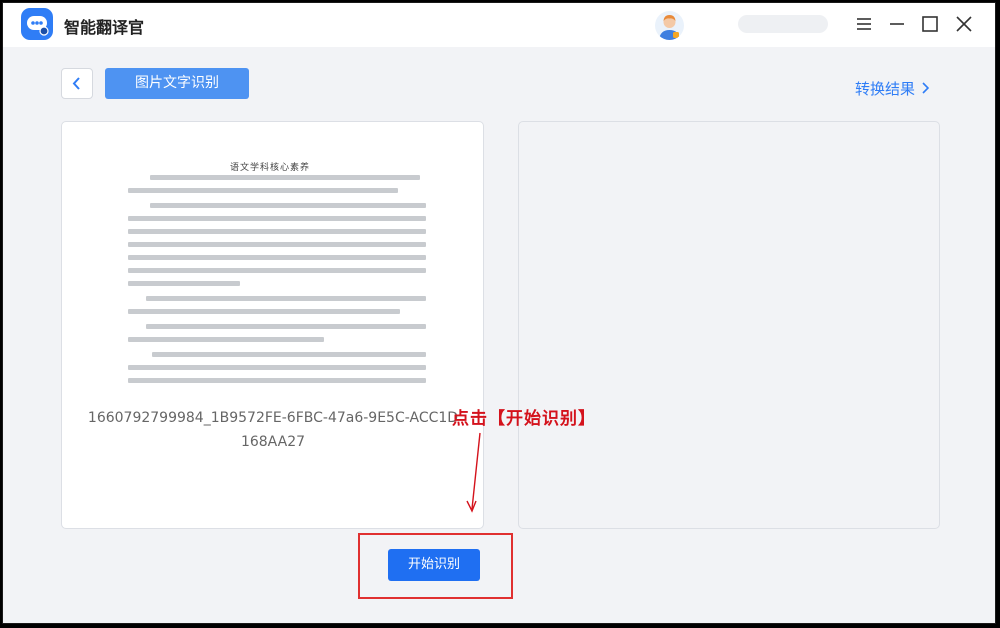 The width and height of the screenshot is (1000, 628). I want to click on title-bar: 智能翻译官, so click(499, 25).